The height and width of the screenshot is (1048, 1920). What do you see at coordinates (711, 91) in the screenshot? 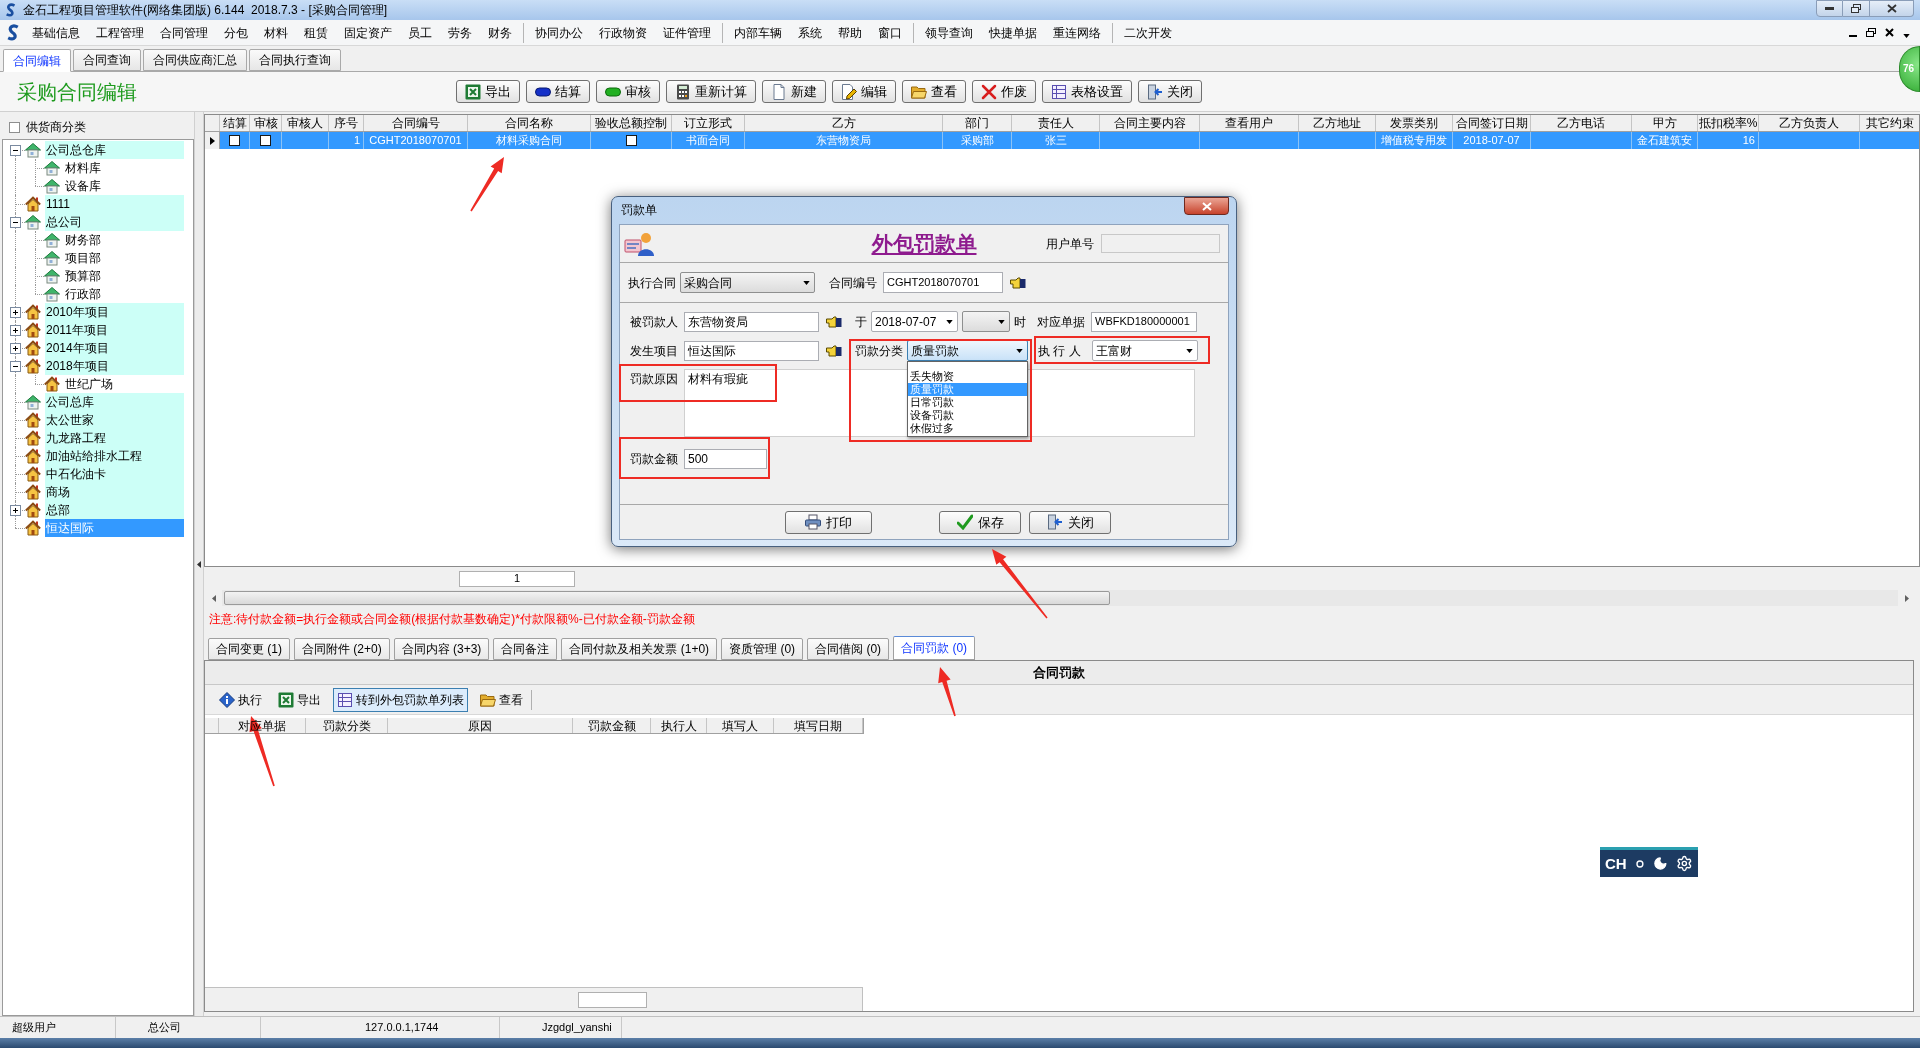
I see `toolbar-button: 重新计算` at bounding box center [711, 91].